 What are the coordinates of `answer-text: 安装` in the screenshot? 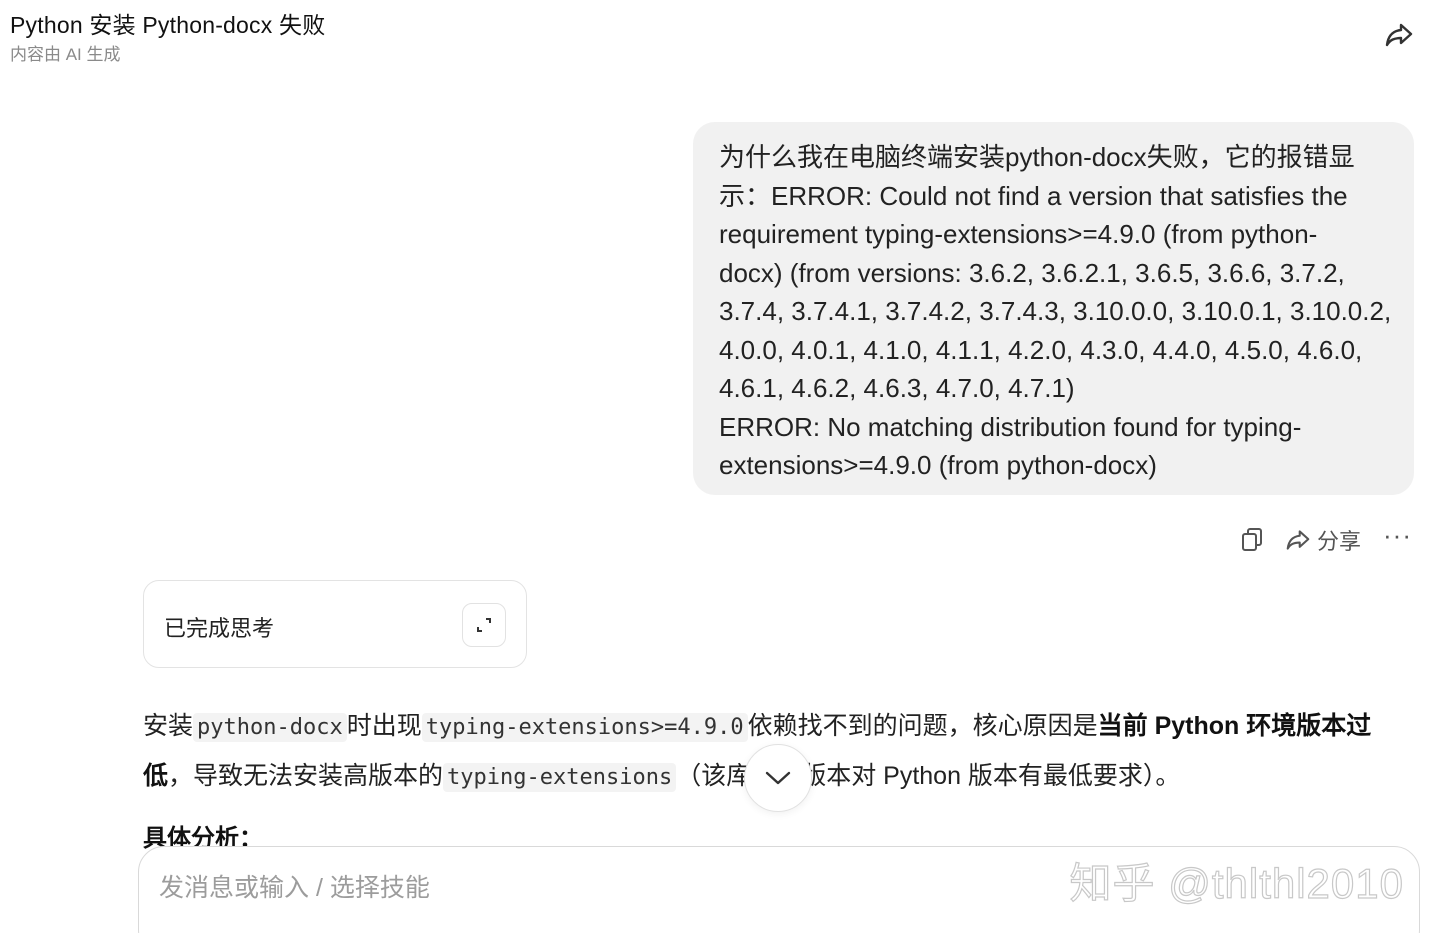 It's located at (168, 726).